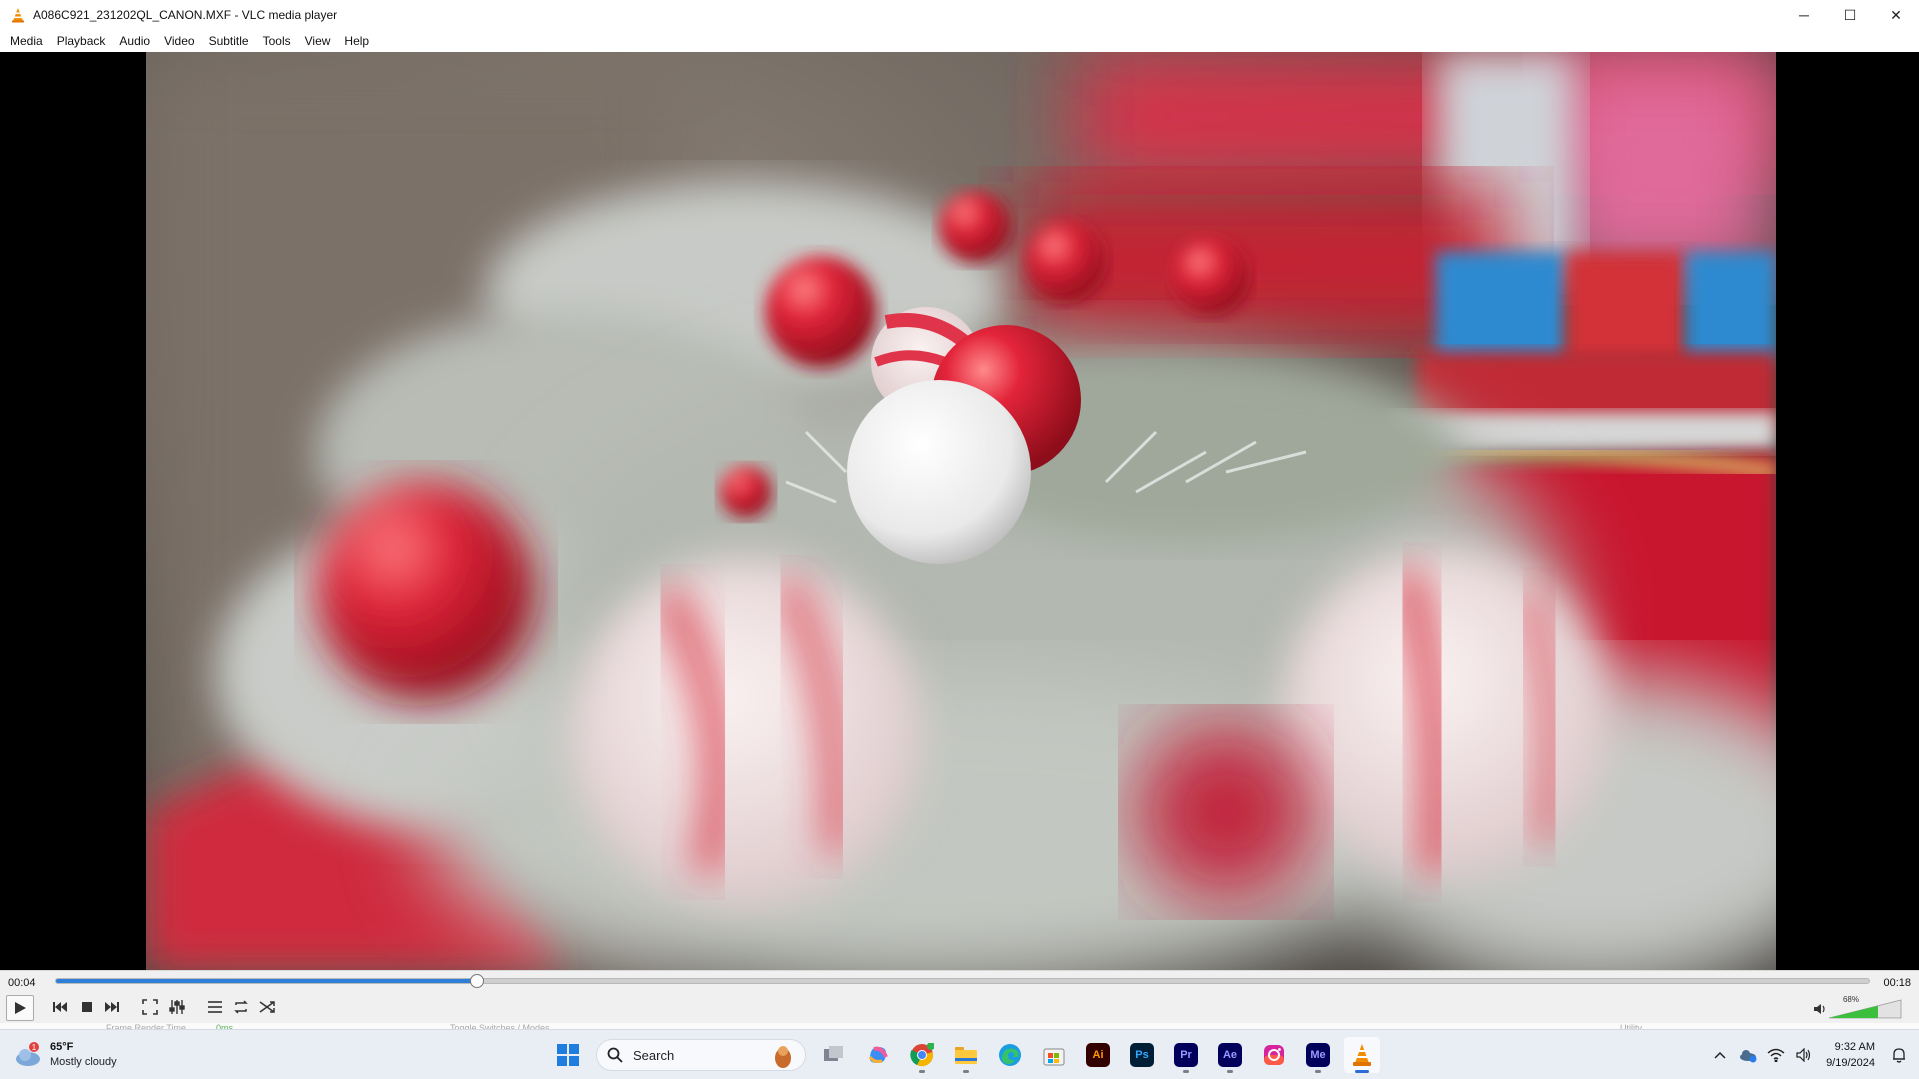  What do you see at coordinates (615, 1055) in the screenshot?
I see `search-icon` at bounding box center [615, 1055].